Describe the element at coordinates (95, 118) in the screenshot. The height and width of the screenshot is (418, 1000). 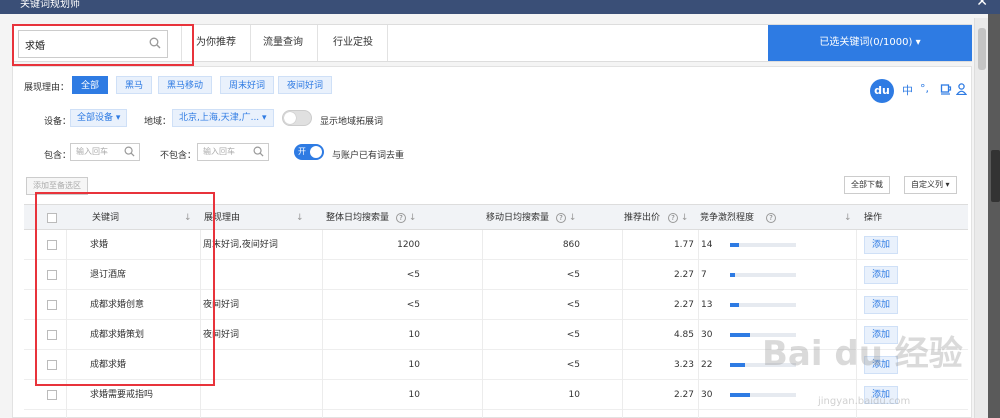
I see `device-select-value: 全部设备` at that location.